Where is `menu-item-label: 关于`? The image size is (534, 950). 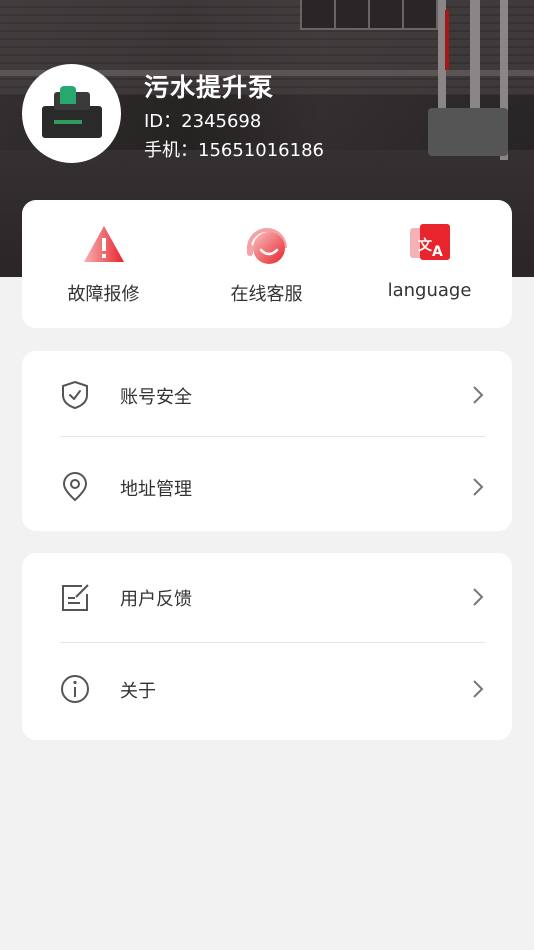
menu-item-label: 关于 is located at coordinates (138, 691).